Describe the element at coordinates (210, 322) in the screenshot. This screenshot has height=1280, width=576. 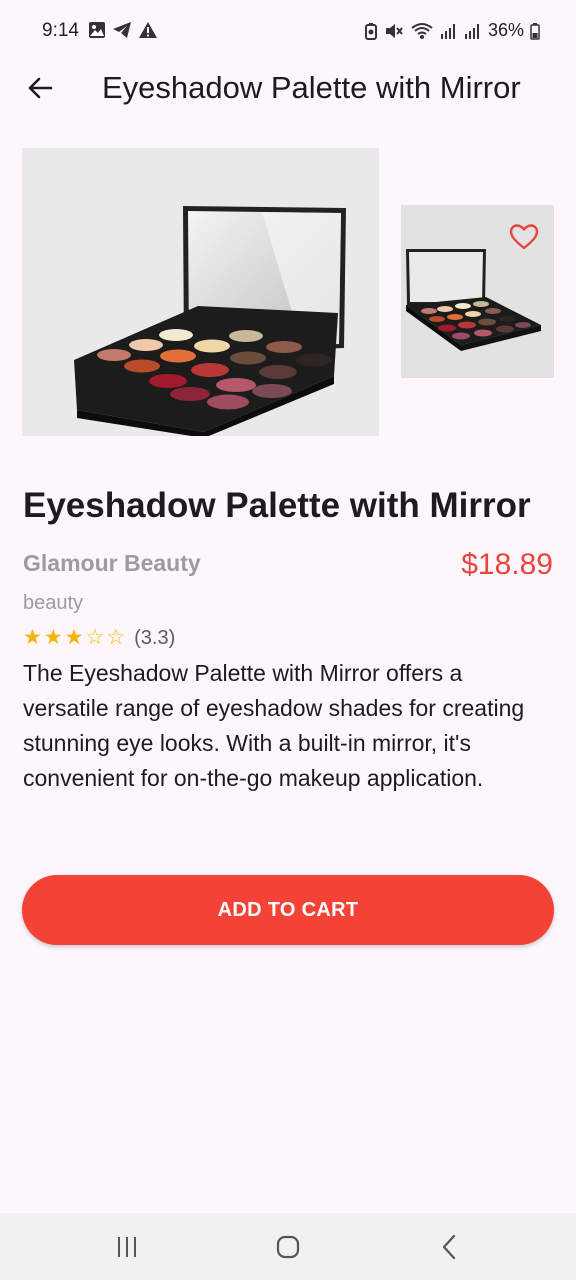
I see `eyeshadow-palette-image` at that location.